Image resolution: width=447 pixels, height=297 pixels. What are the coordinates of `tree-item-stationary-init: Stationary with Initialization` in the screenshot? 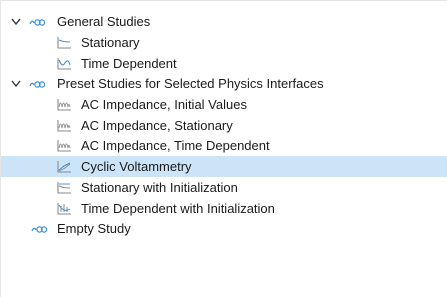 It's located at (224, 187).